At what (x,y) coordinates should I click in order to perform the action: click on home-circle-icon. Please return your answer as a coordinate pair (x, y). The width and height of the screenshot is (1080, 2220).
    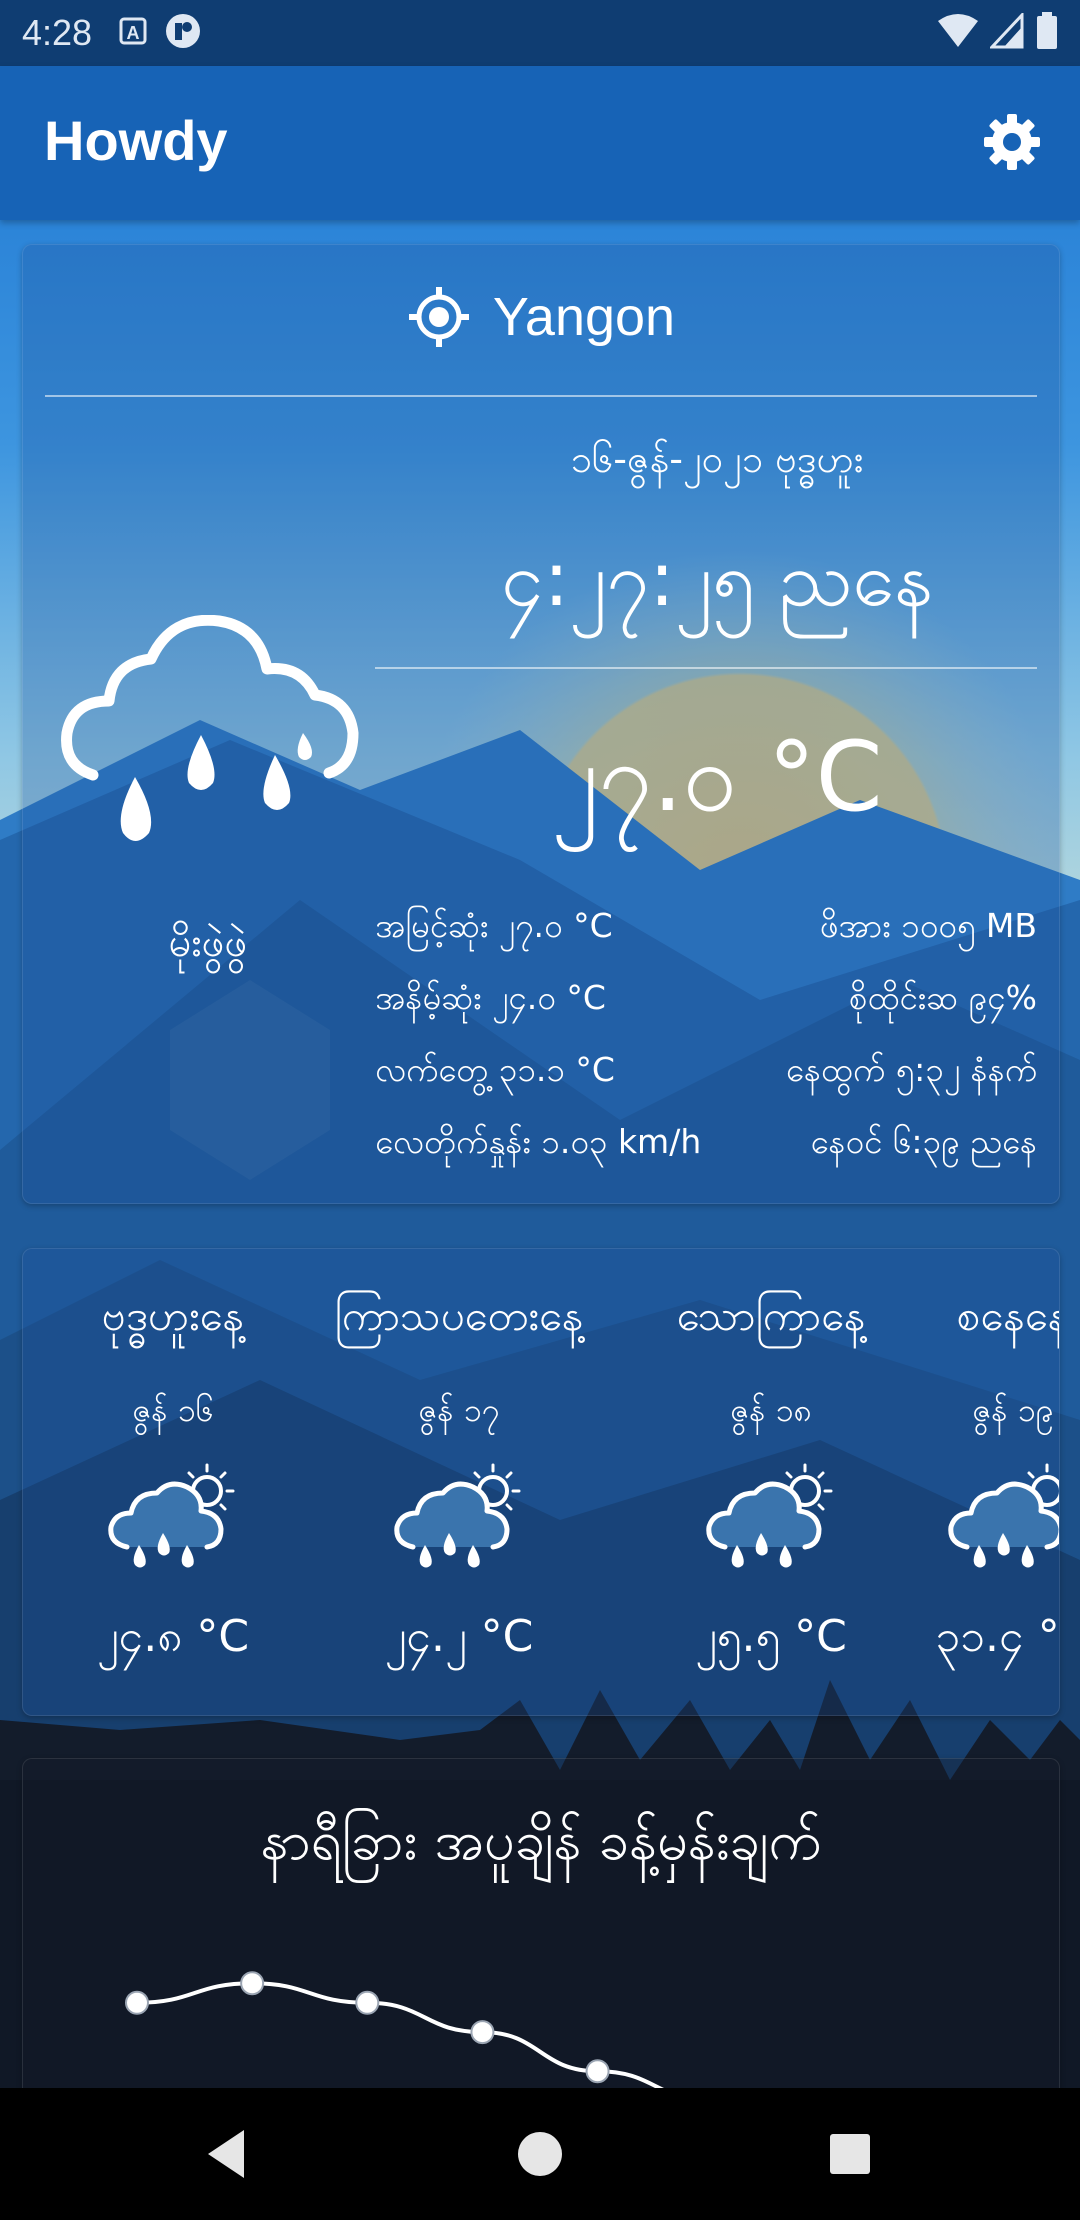
    Looking at the image, I should click on (540, 2154).